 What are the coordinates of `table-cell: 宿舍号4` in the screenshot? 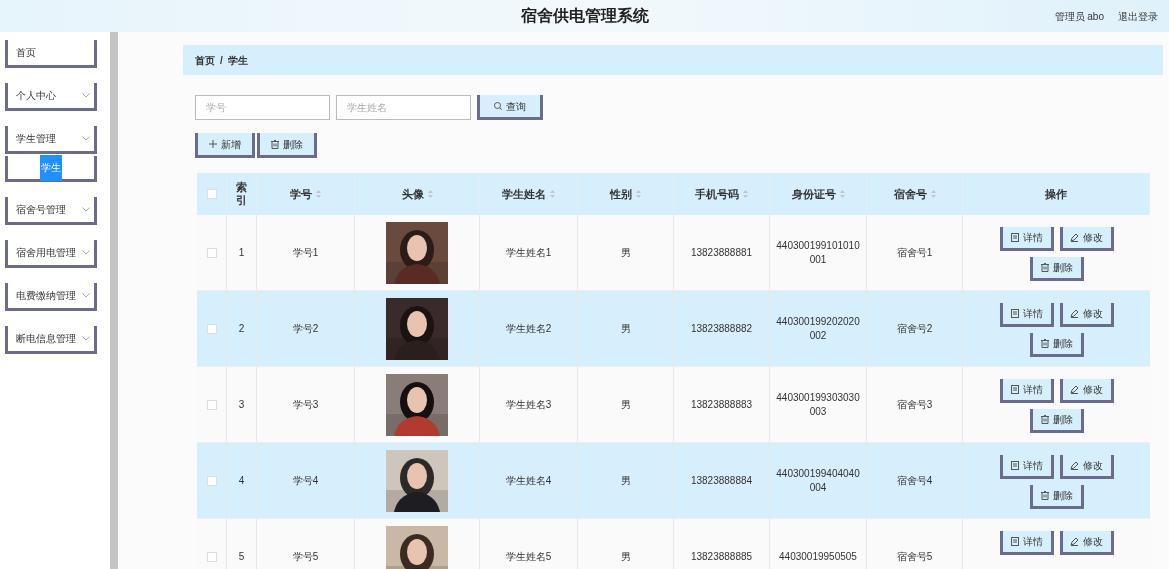 It's located at (914, 480).